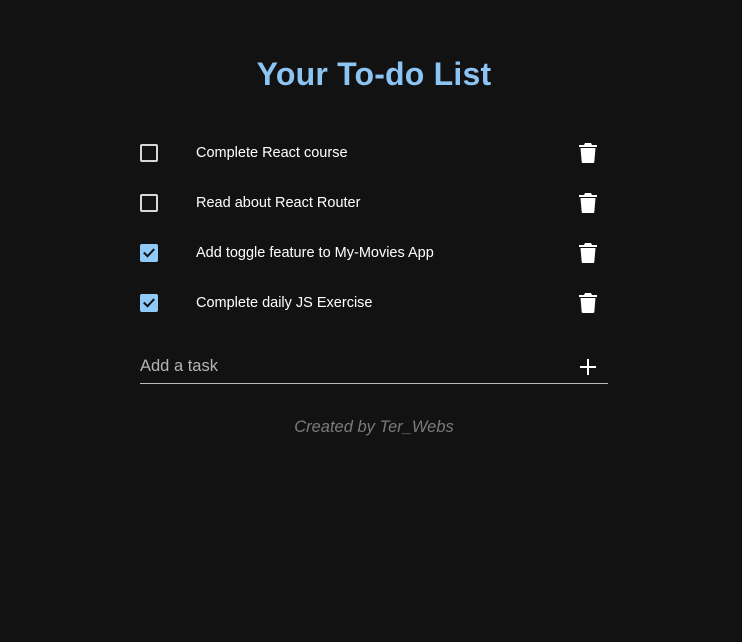 This screenshot has height=642, width=742. I want to click on todo-text: Read about React Router, so click(278, 203).